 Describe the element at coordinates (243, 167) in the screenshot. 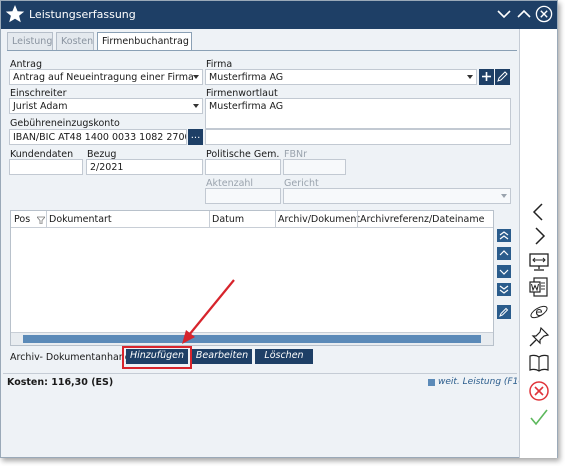

I see `politische-gem-field` at that location.